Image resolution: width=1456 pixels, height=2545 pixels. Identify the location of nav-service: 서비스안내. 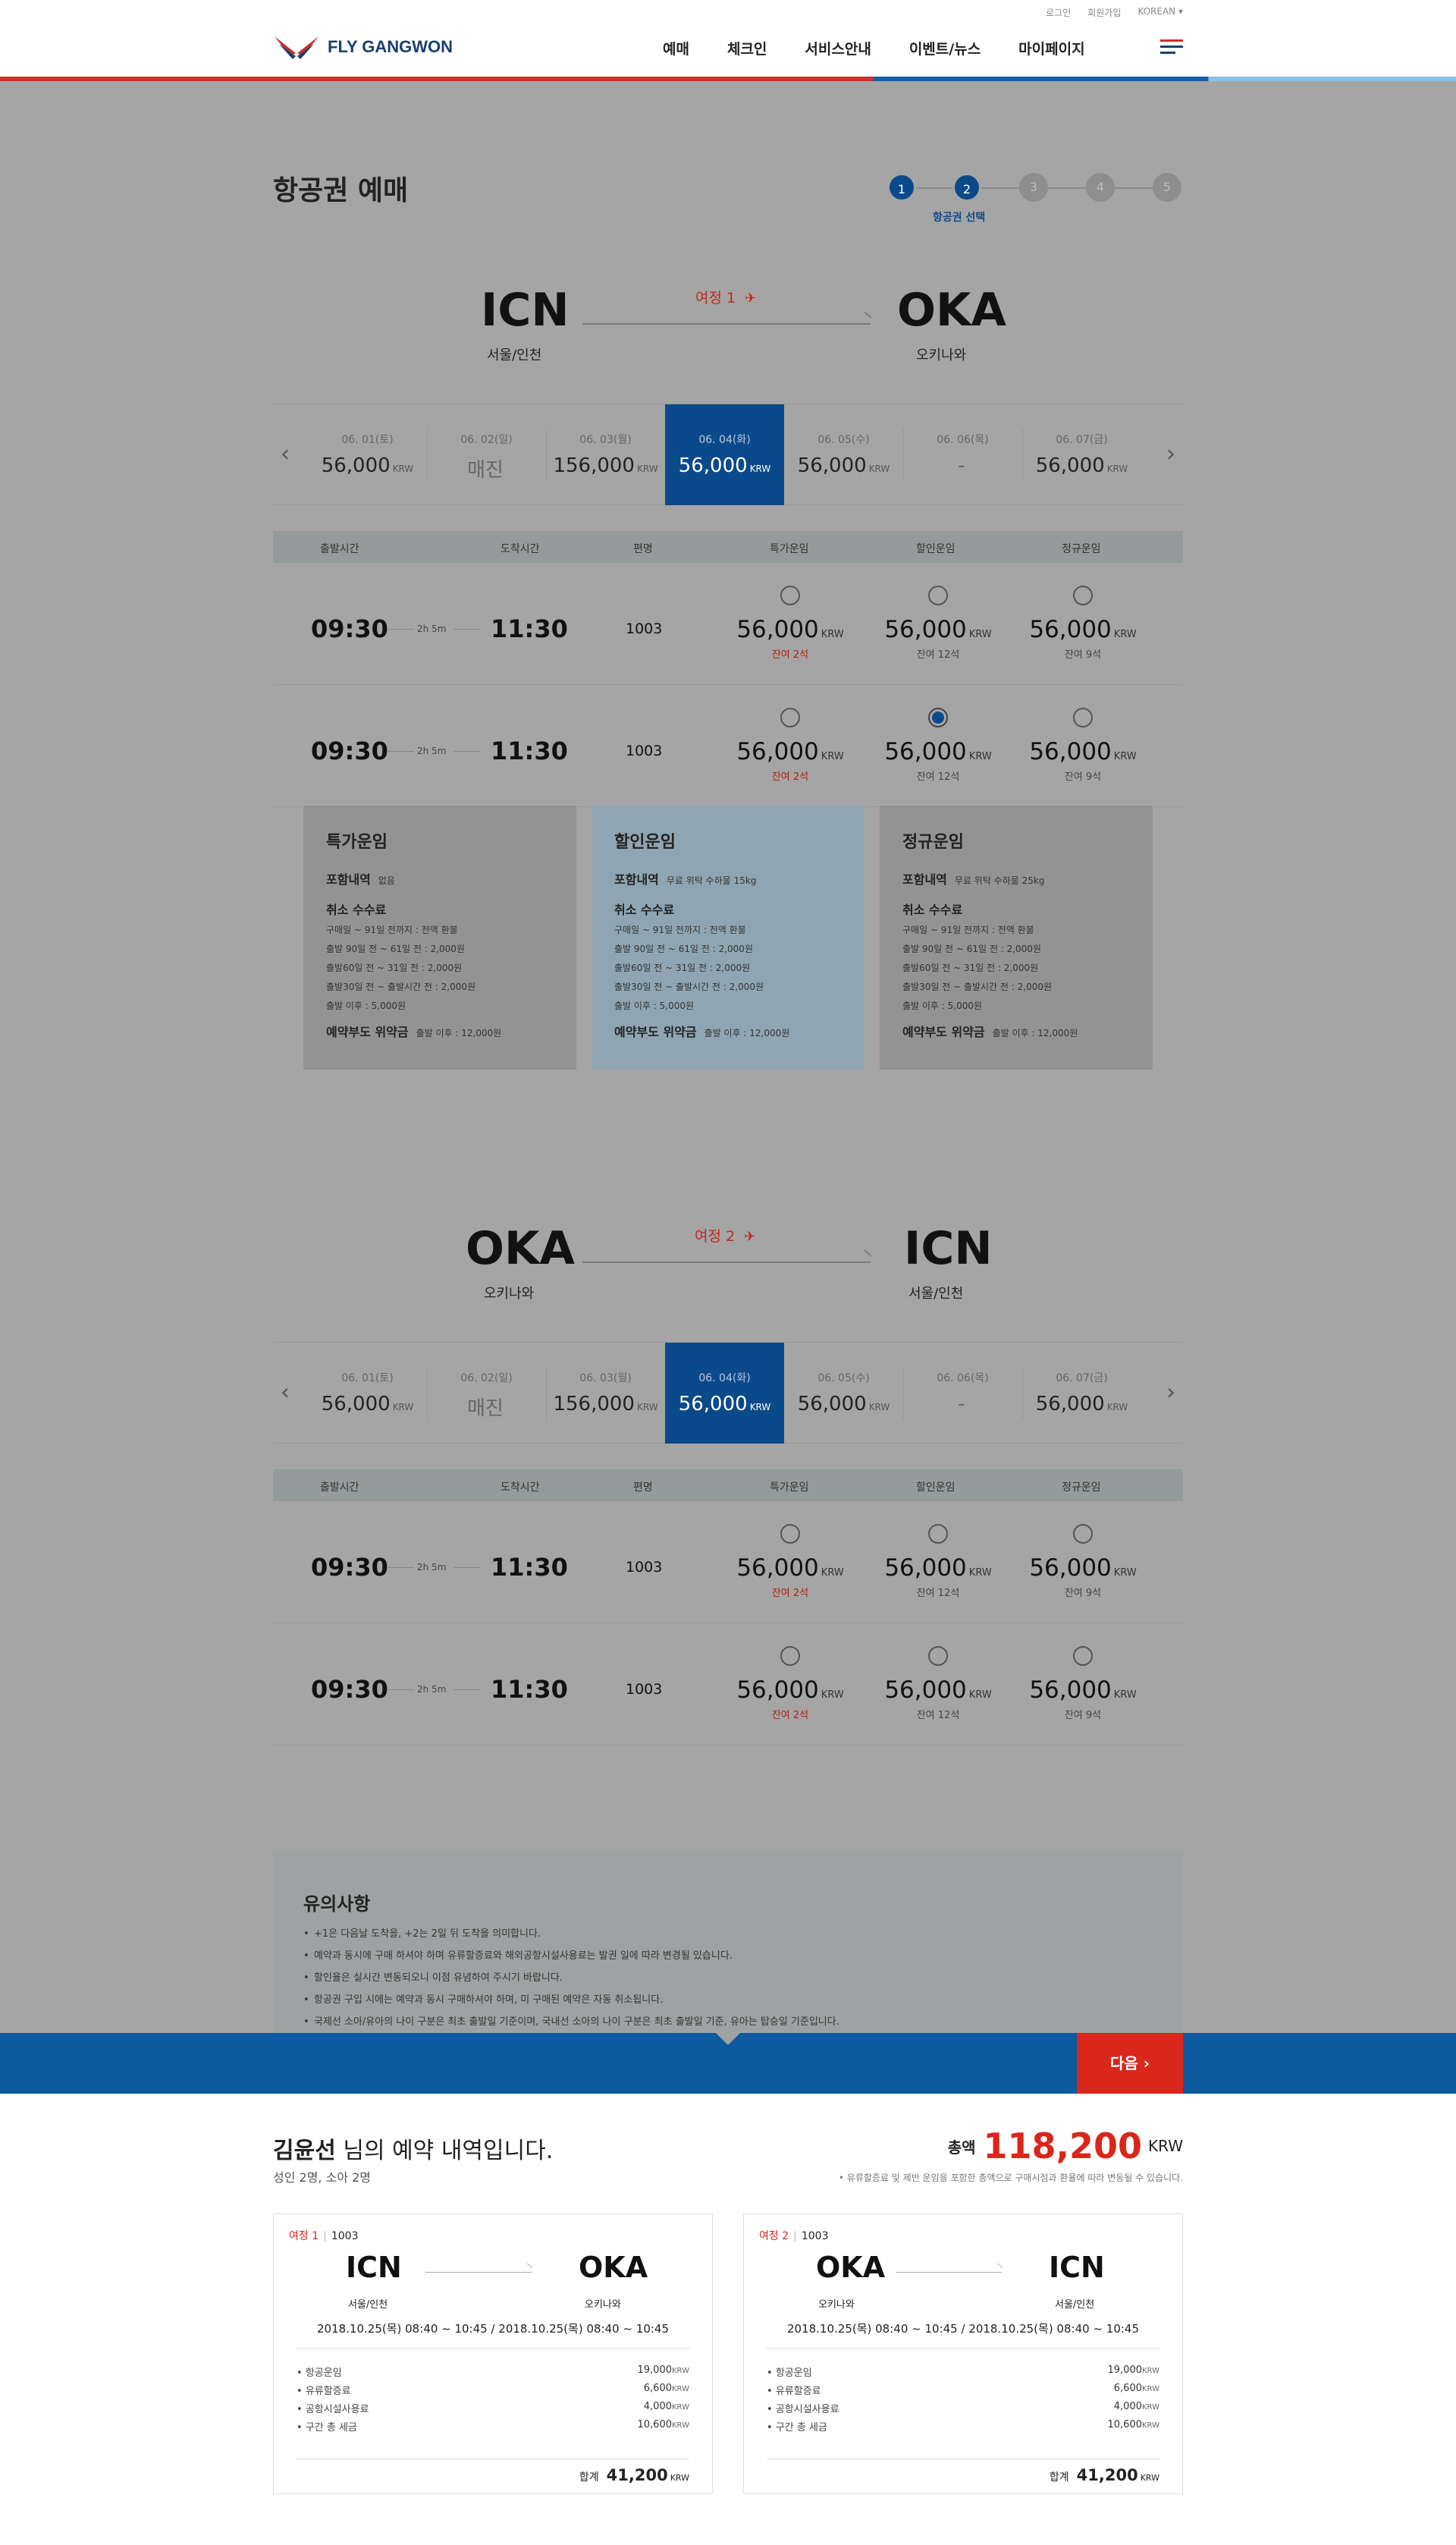
(838, 48).